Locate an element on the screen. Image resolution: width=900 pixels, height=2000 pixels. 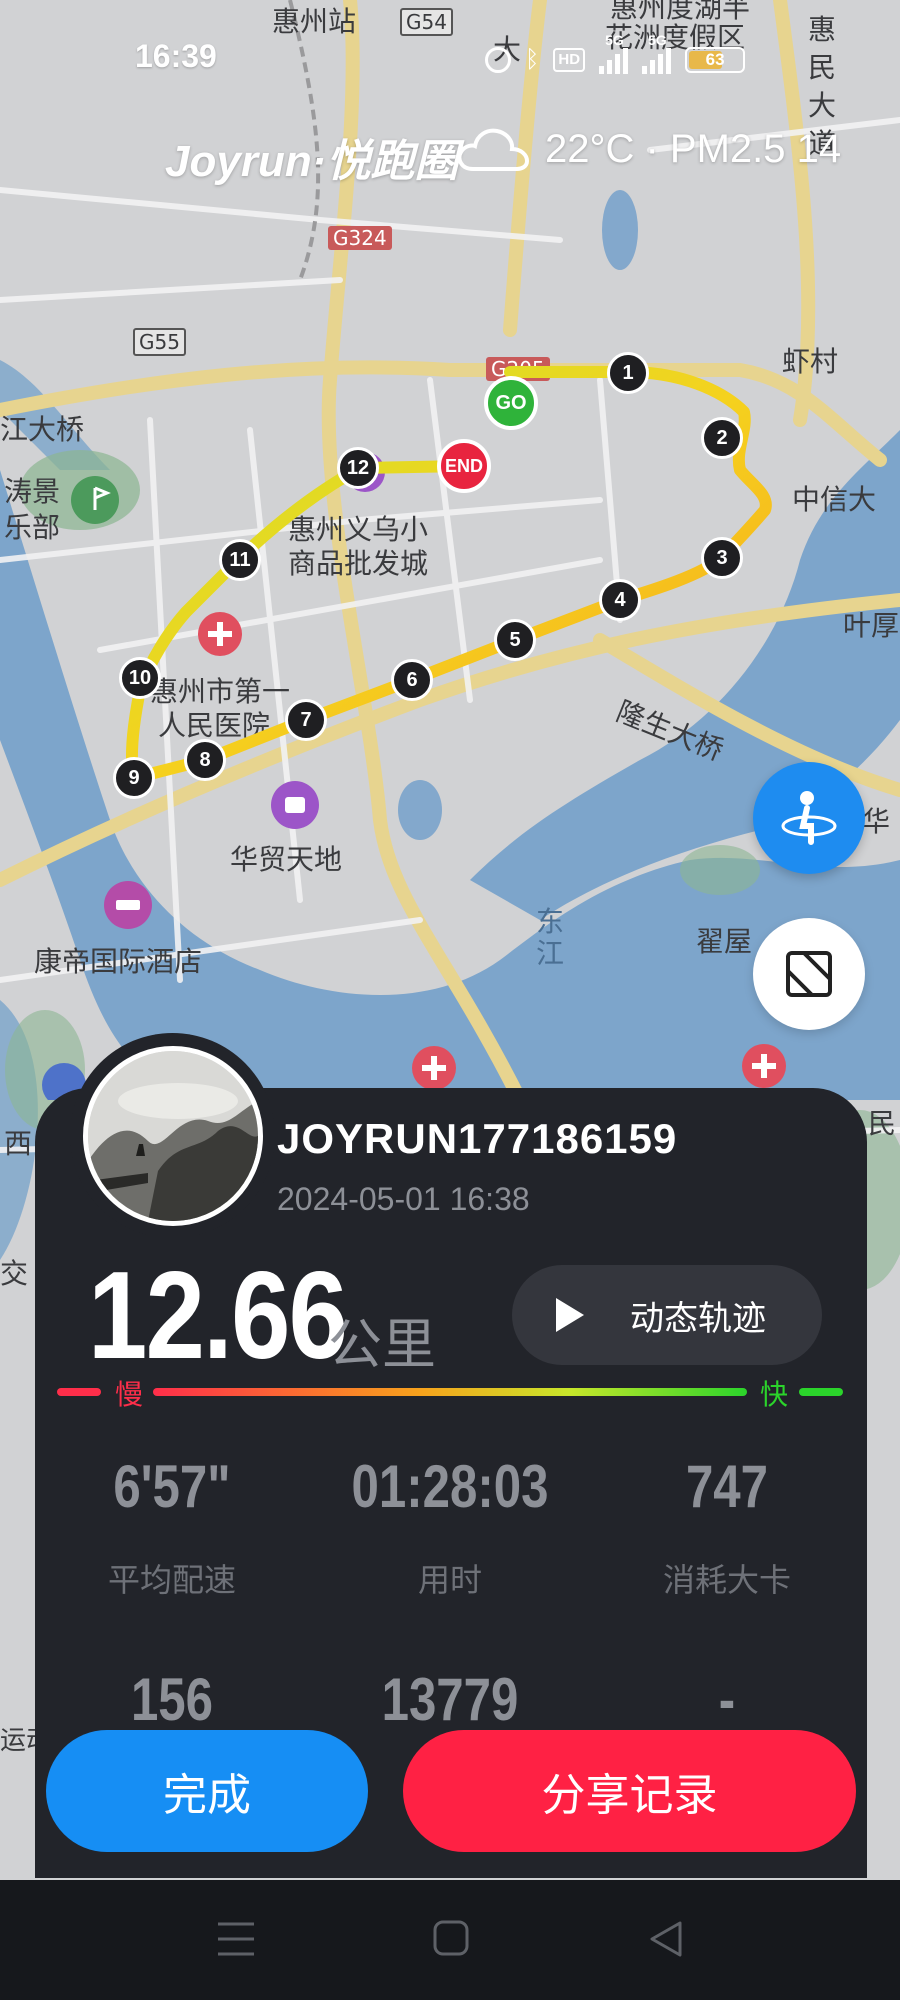
calories-value: 747 is located at coordinates (727, 1486).